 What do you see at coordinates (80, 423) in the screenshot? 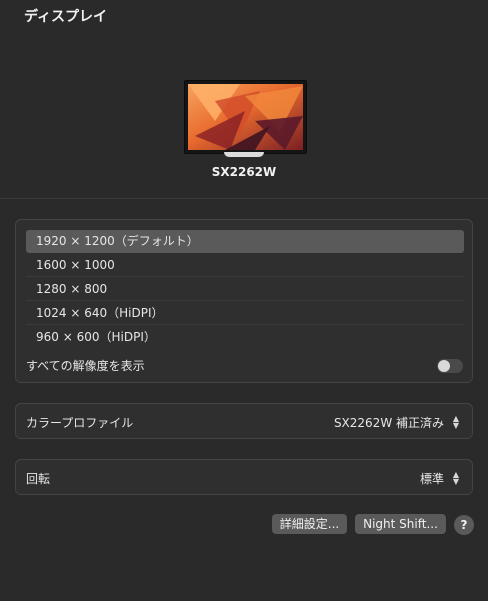
I see `color-profile-label: カラープロファイル` at bounding box center [80, 423].